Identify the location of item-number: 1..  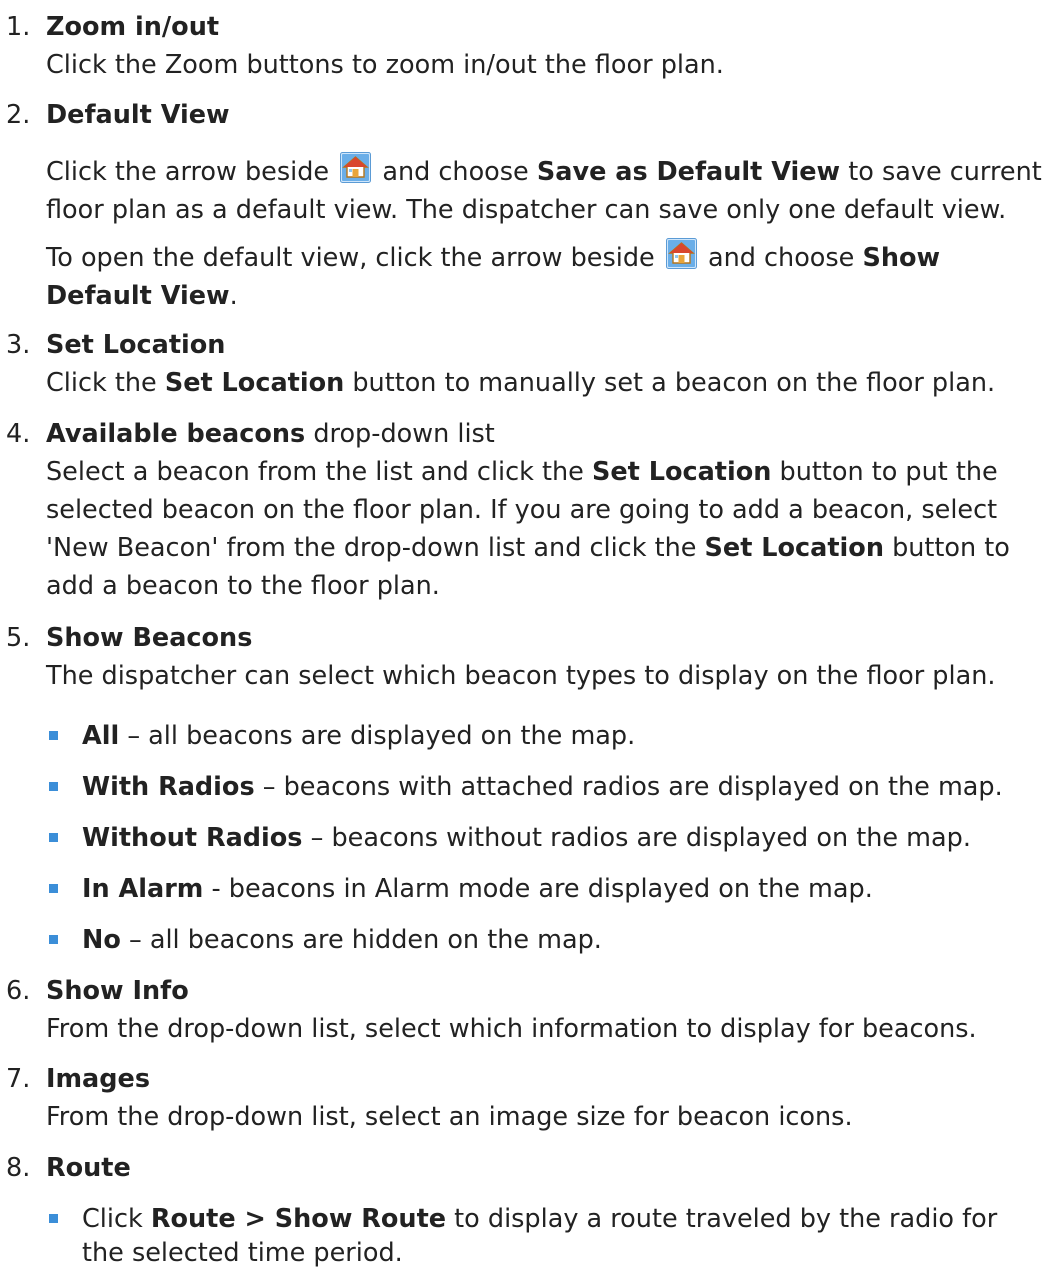
(18, 27).